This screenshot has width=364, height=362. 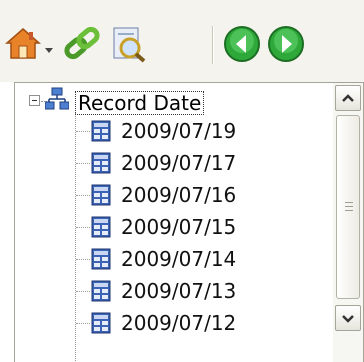 I want to click on scroll-down-button, so click(x=348, y=318).